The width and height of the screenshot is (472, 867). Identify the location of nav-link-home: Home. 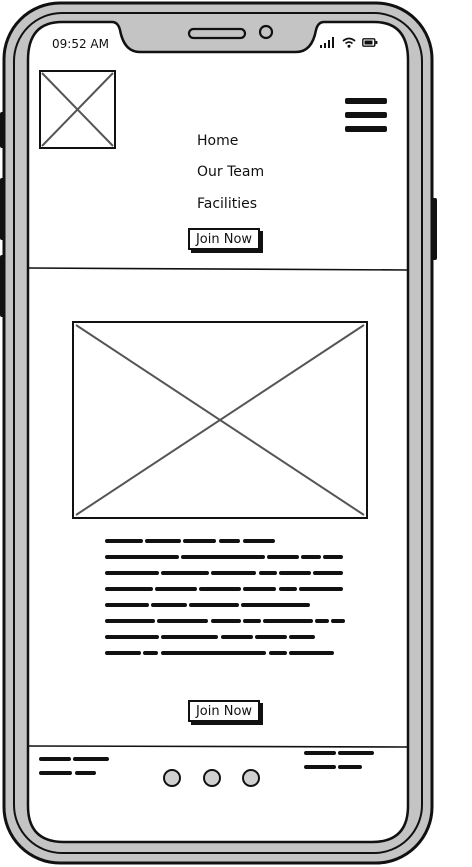
(217, 141).